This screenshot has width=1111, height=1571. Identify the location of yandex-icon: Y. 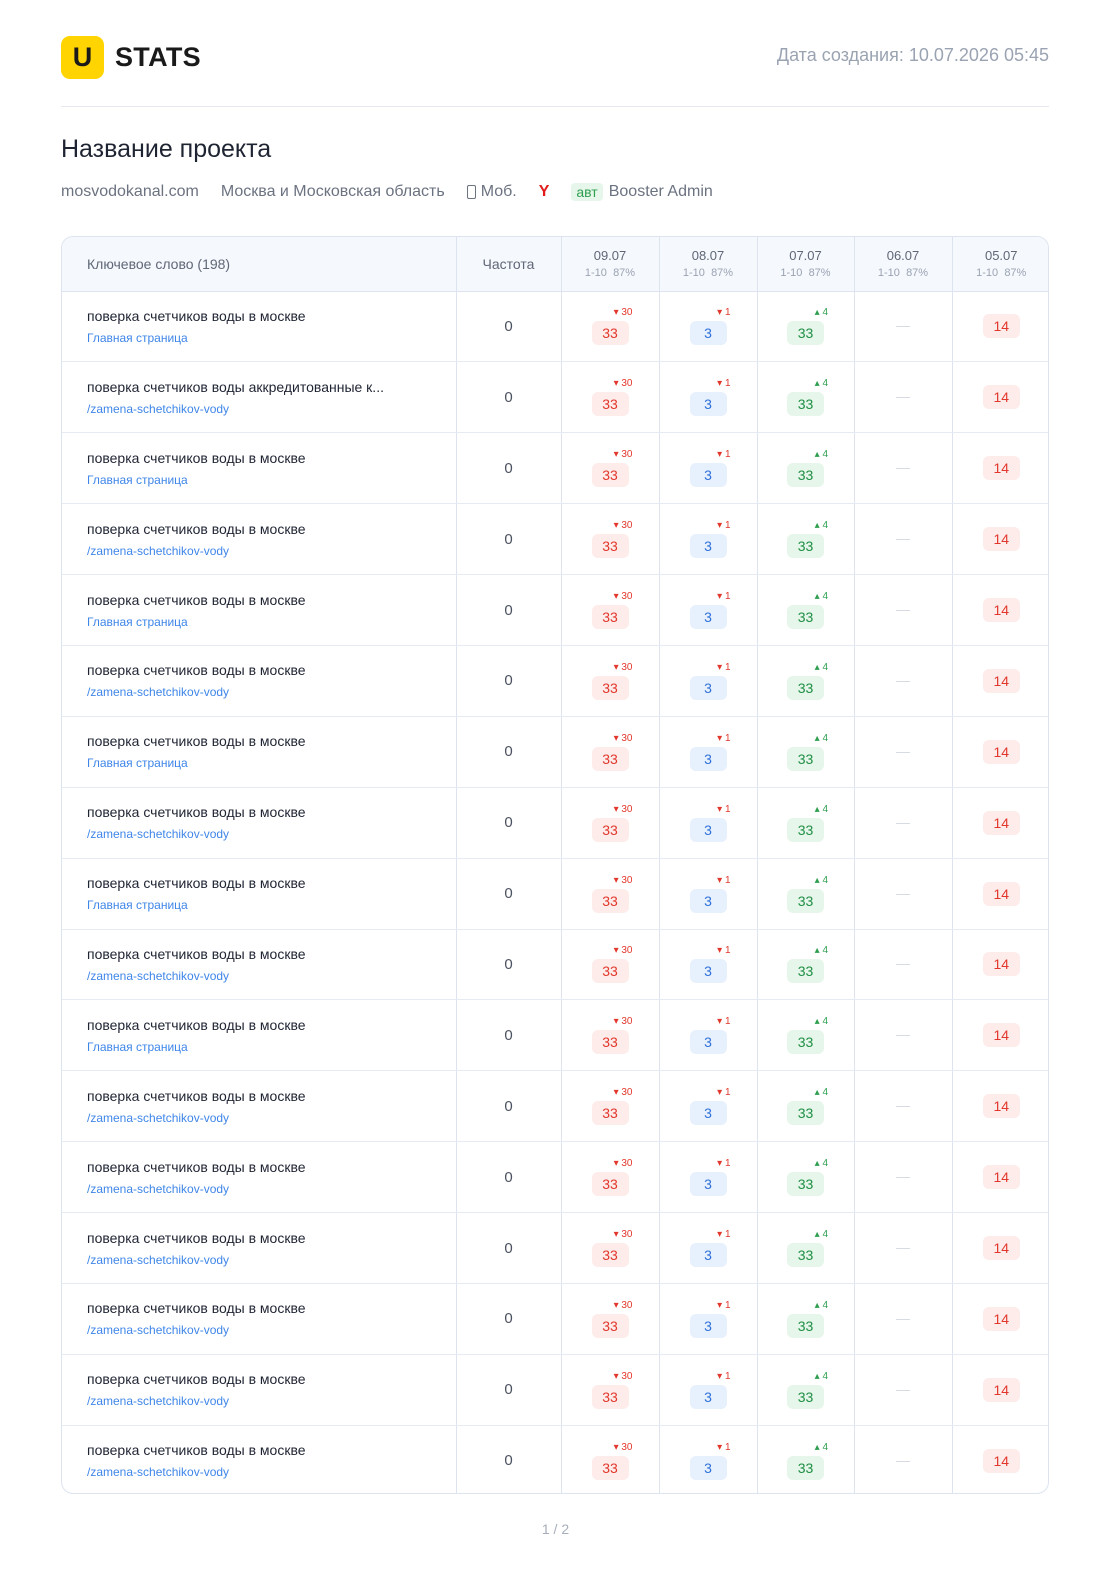
(544, 191).